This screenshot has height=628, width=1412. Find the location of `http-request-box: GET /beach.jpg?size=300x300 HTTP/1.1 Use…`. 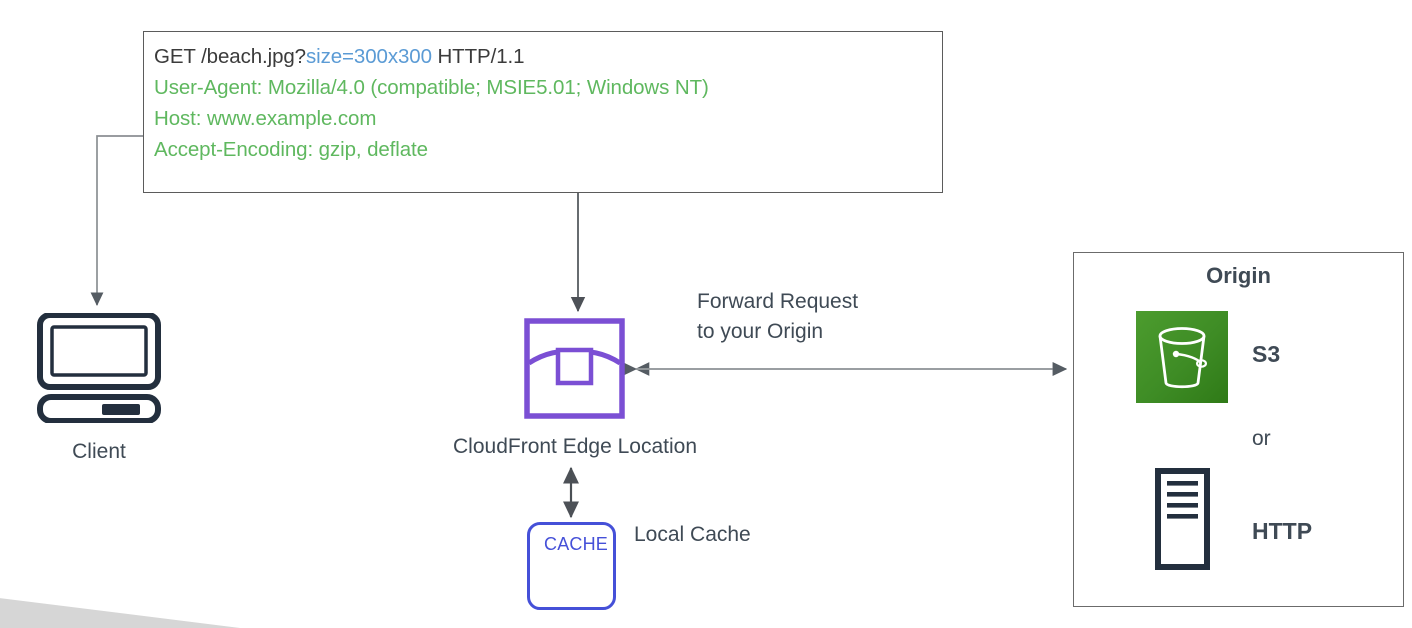

http-request-box: GET /beach.jpg?size=300x300 HTTP/1.1 Use… is located at coordinates (543, 112).